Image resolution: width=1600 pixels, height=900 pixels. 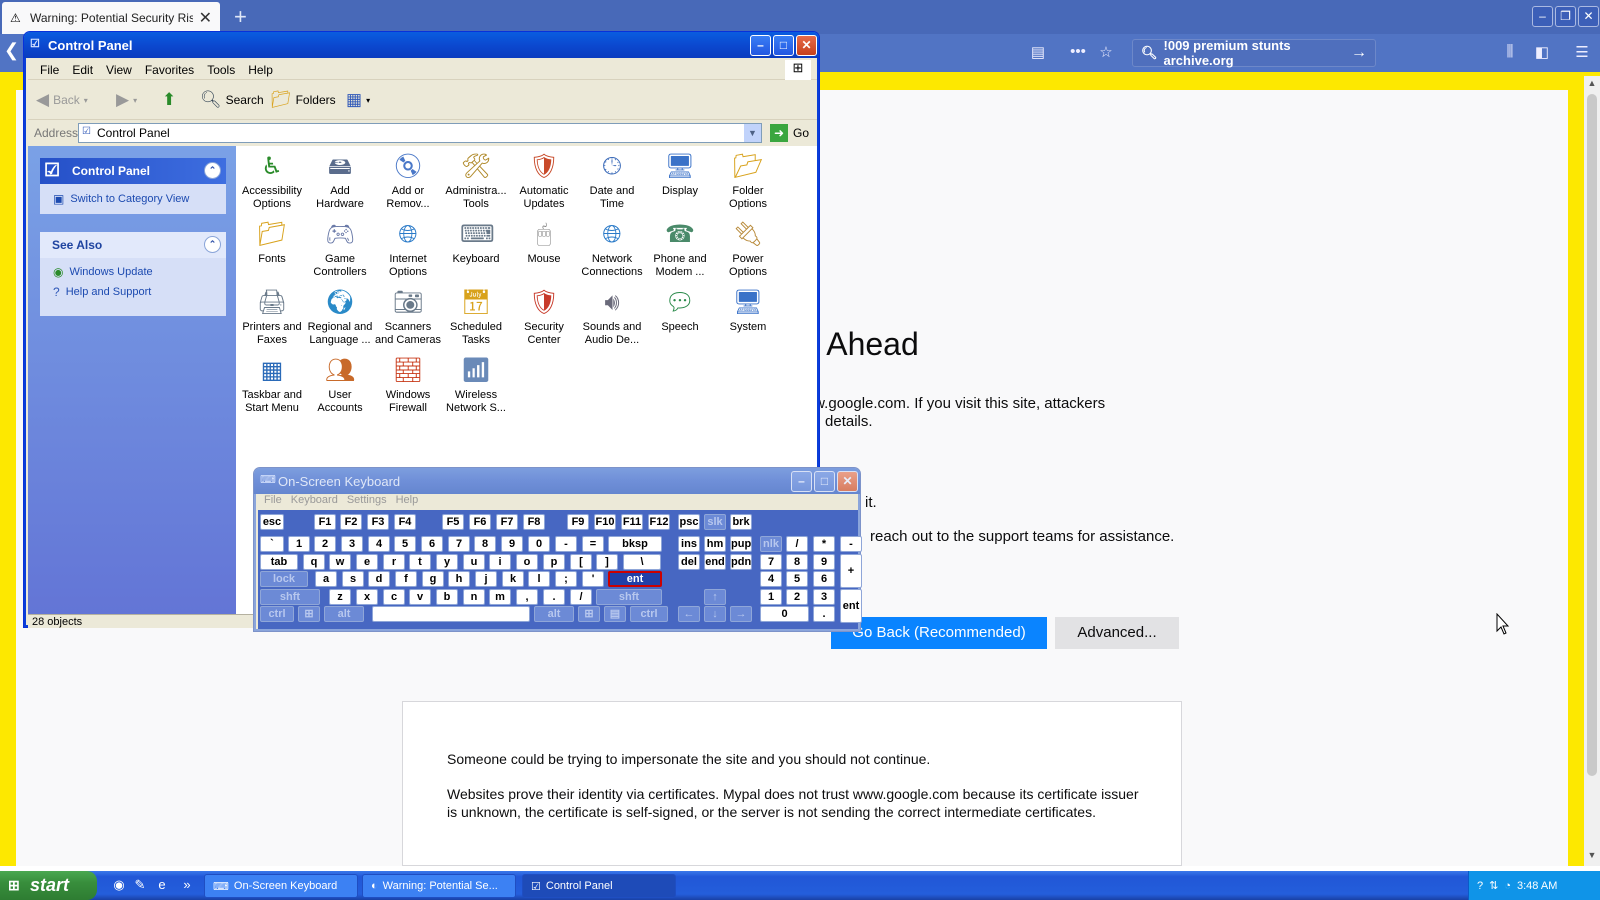 I want to click on osk-key-5: 5, so click(x=405, y=544).